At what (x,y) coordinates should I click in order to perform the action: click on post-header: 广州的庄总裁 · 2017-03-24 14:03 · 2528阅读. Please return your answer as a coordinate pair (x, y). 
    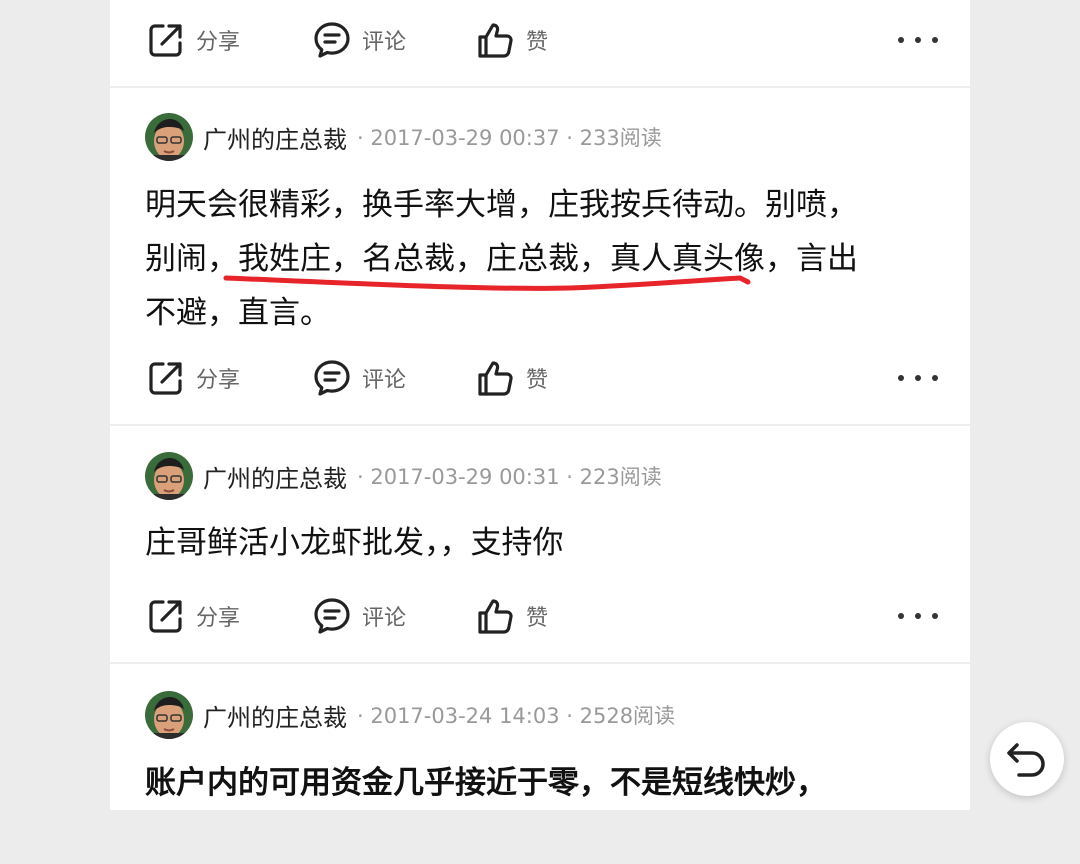
    Looking at the image, I should click on (410, 715).